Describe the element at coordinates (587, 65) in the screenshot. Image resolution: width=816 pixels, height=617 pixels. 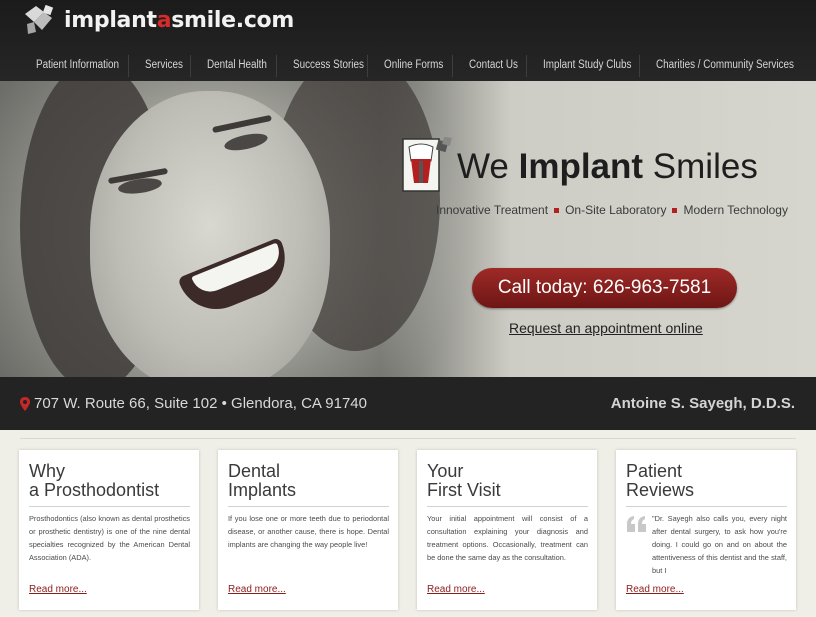
I see `nav-implant-study-clubs: Implant Study Clubs` at that location.